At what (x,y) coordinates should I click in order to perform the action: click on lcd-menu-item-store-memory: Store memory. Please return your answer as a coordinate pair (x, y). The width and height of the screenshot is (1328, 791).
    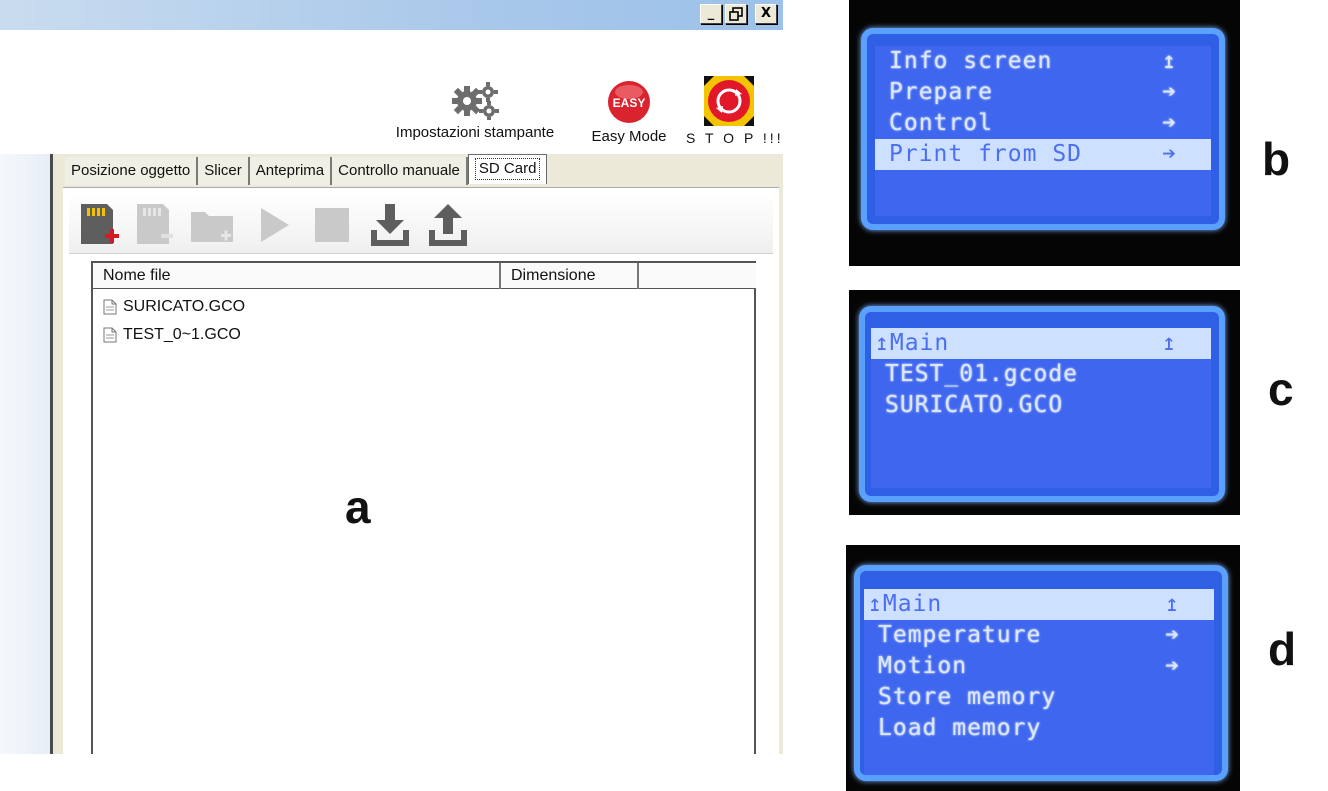
    Looking at the image, I should click on (967, 697).